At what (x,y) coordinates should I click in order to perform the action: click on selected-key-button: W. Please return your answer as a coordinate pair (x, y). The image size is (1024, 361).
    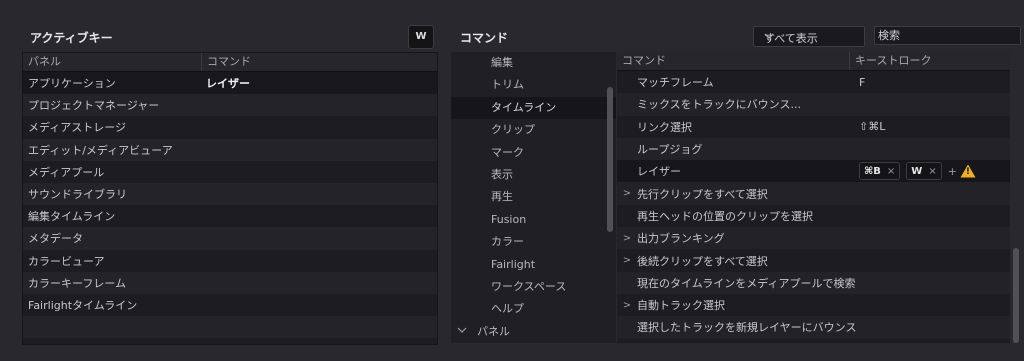
    Looking at the image, I should click on (421, 37).